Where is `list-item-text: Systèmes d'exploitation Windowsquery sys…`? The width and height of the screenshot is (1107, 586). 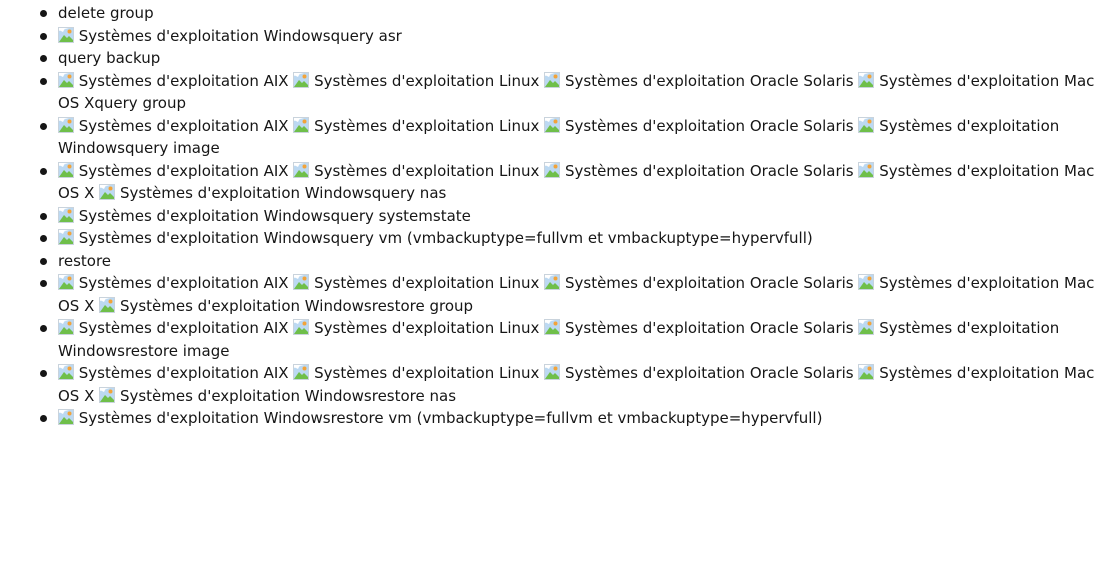 list-item-text: Systèmes d'exploitation Windowsquery sys… is located at coordinates (274, 215).